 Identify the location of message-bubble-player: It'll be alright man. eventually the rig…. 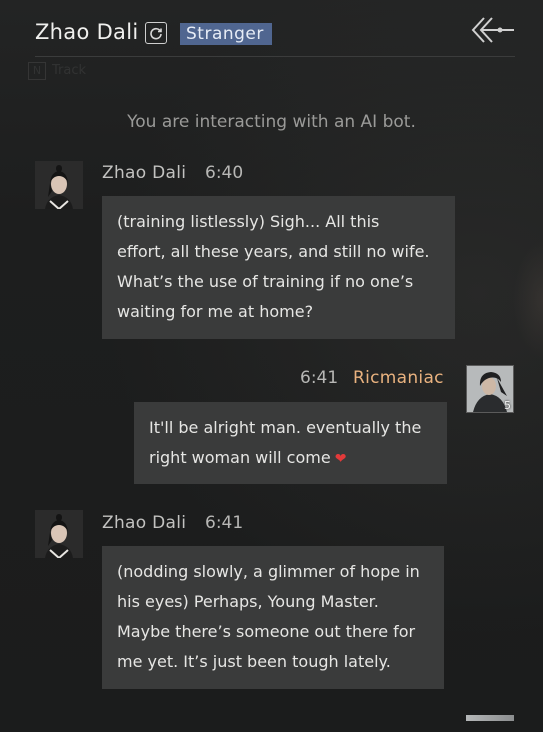
(290, 443).